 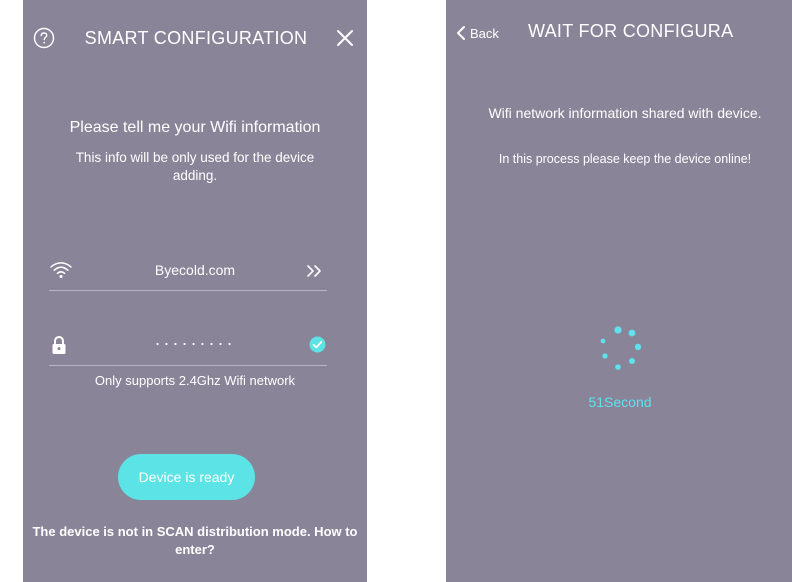 What do you see at coordinates (315, 271) in the screenshot?
I see `chevron-double-right-icon` at bounding box center [315, 271].